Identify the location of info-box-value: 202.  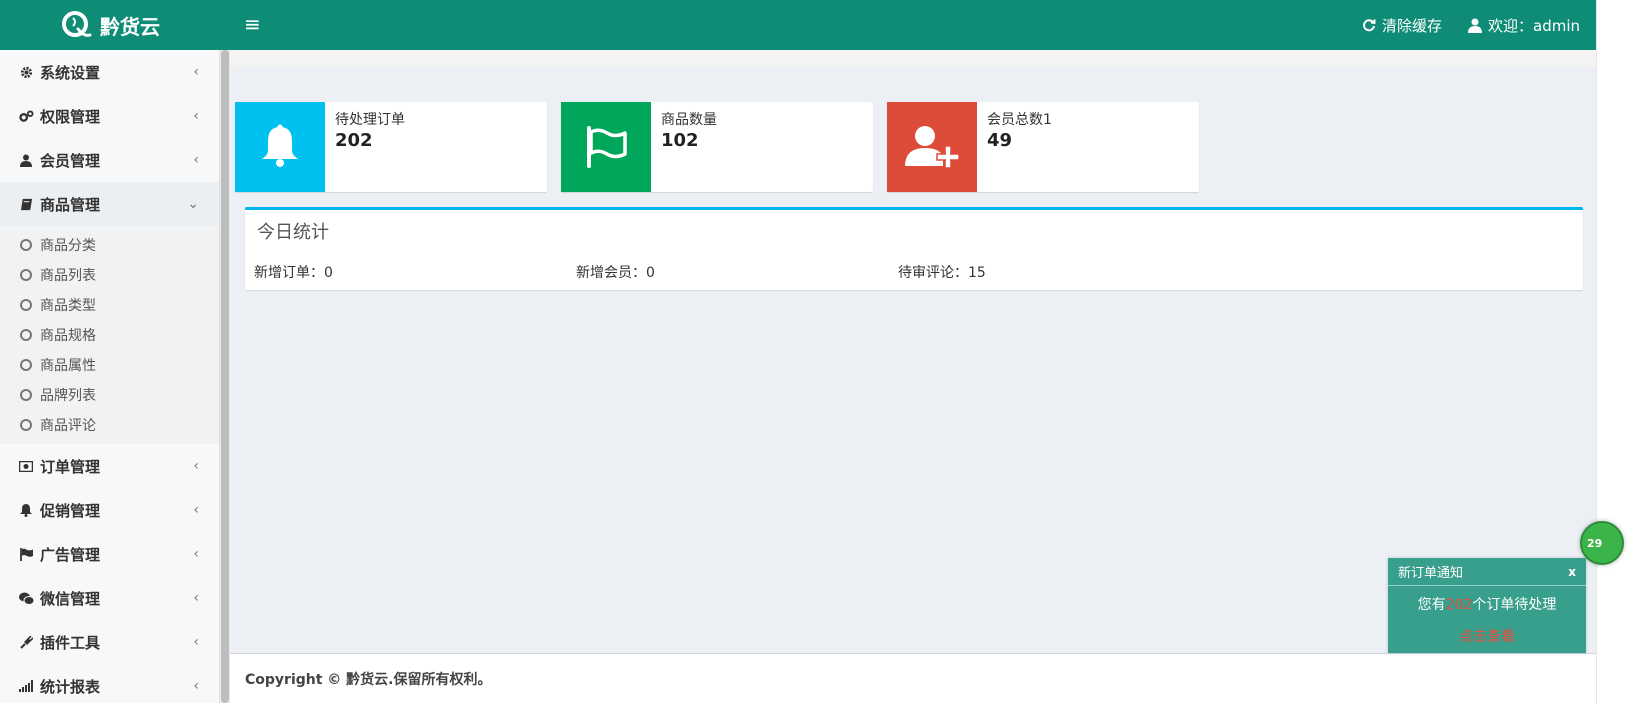
(354, 140).